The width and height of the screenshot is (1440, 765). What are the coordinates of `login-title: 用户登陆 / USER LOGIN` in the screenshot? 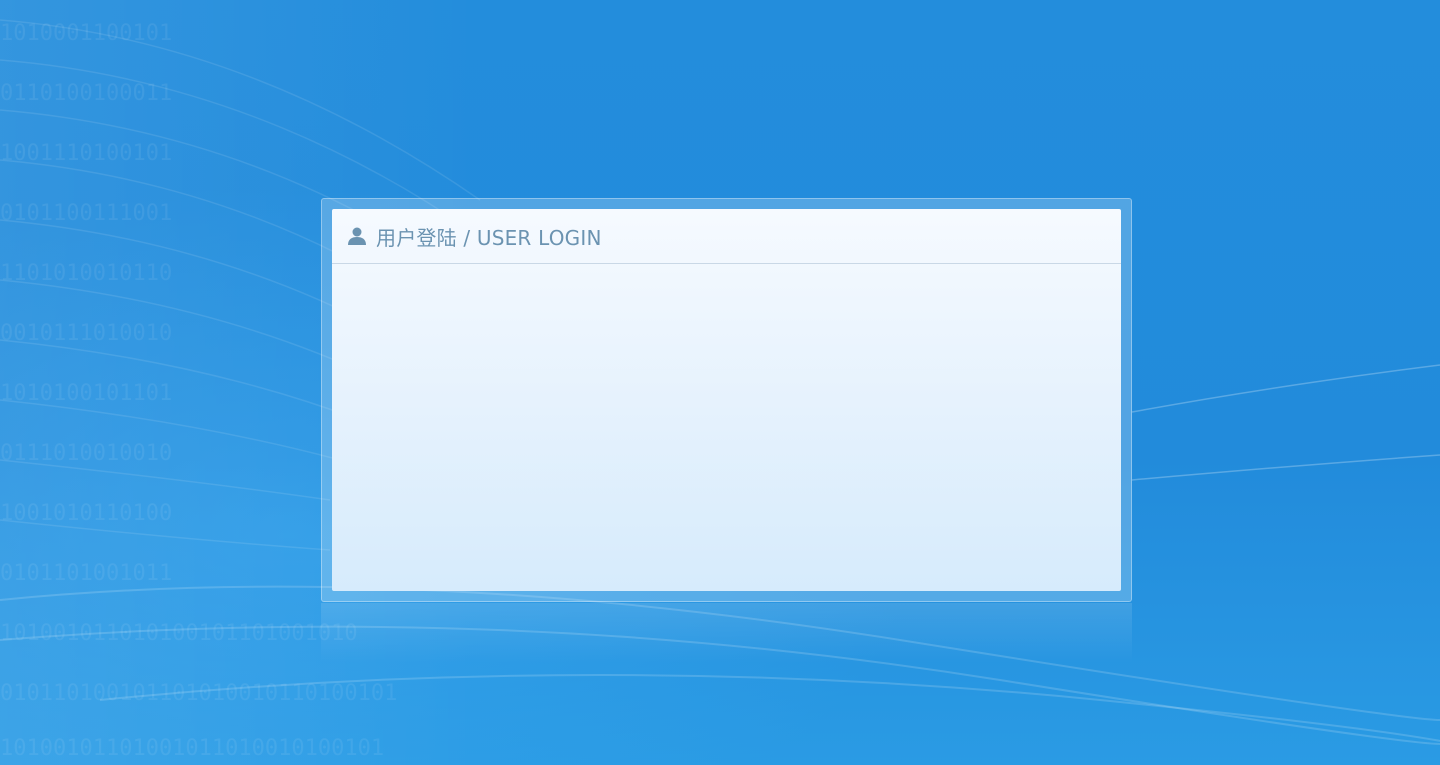 It's located at (489, 237).